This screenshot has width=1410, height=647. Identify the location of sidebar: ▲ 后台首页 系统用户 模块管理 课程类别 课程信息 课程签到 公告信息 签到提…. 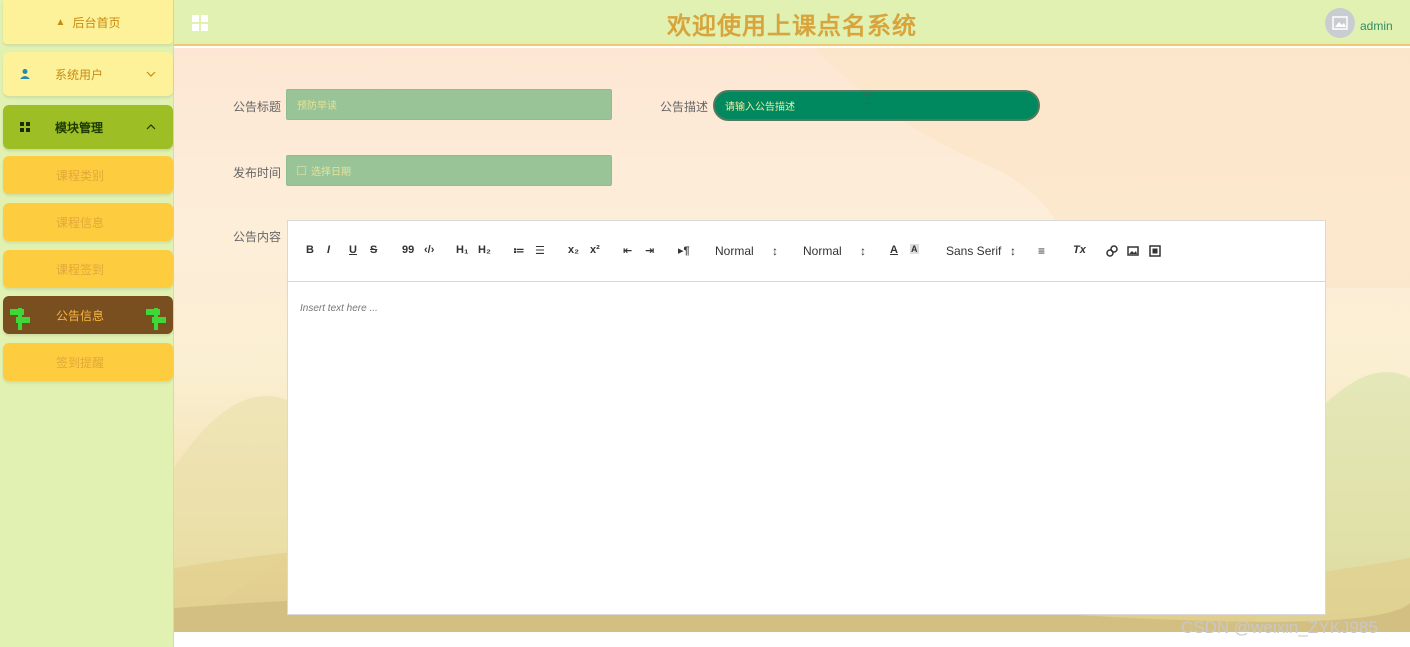
(87, 323).